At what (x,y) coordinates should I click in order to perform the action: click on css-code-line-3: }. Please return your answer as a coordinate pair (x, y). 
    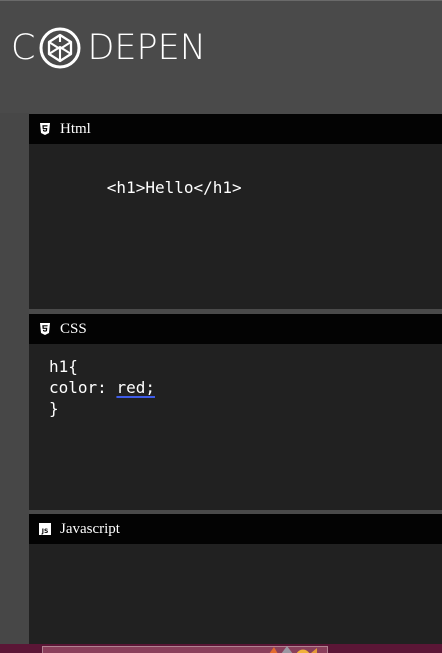
    Looking at the image, I should click on (54, 408).